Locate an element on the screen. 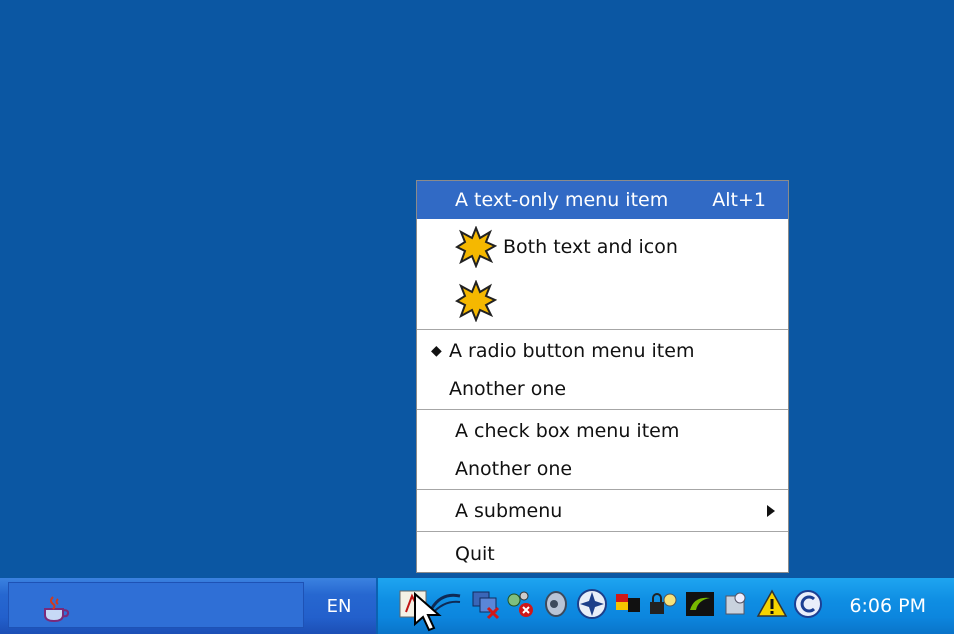 The image size is (954, 634). security-flag-icon is located at coordinates (628, 604).